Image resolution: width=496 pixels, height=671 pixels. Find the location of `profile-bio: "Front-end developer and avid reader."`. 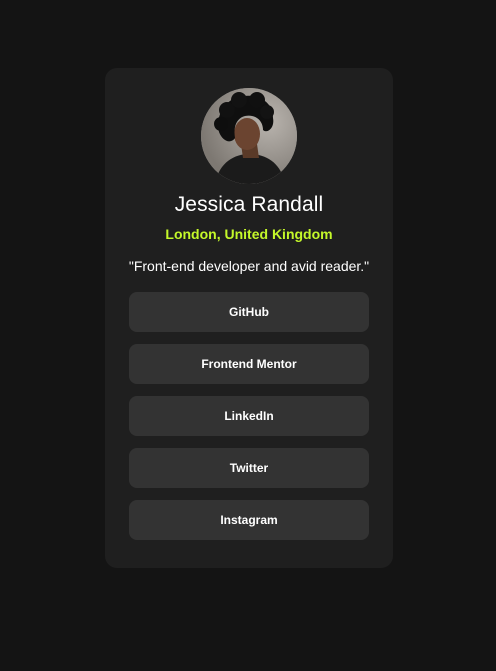

profile-bio: "Front-end developer and avid reader." is located at coordinates (249, 266).